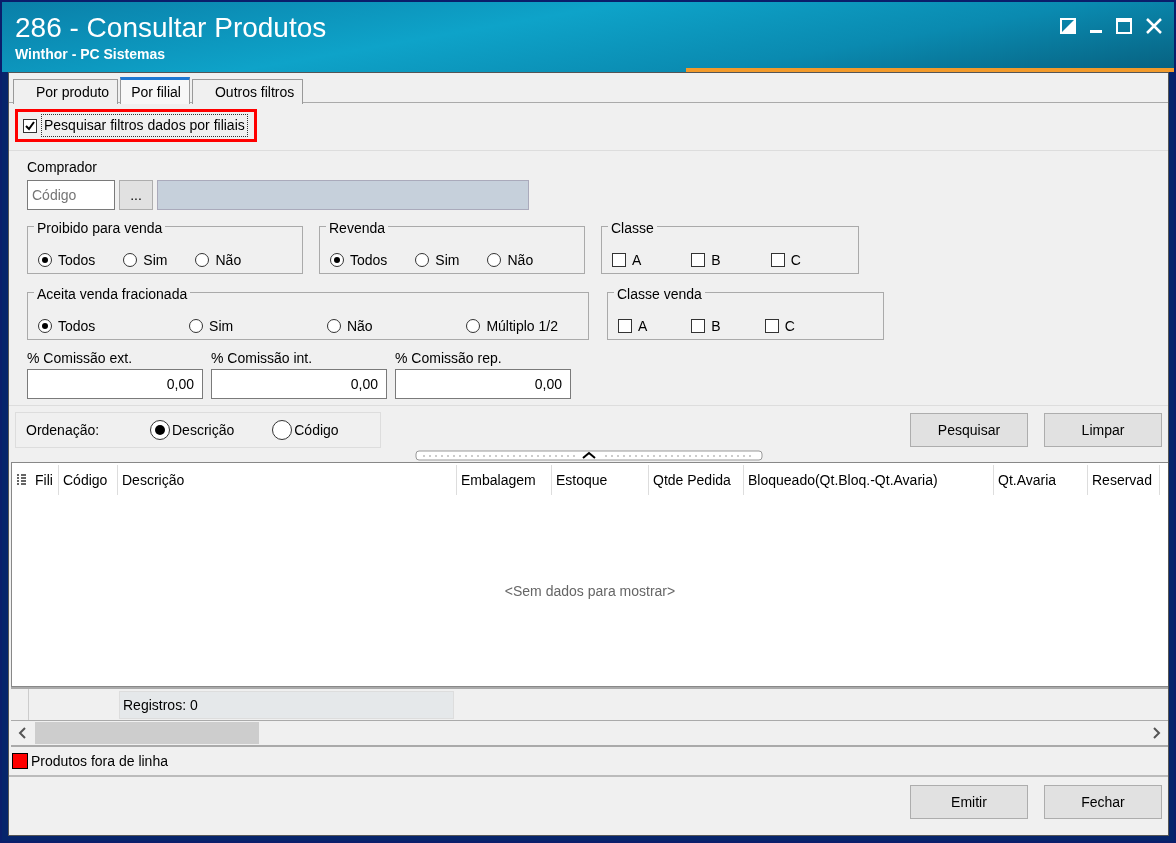  I want to click on field-label: Comprador, so click(63, 167).